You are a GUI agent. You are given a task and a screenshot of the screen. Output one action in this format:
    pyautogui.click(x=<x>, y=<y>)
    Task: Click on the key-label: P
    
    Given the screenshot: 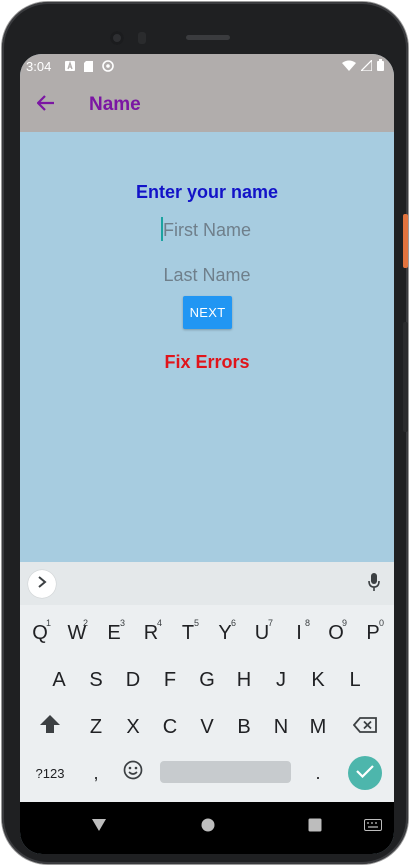 What is the action you would take?
    pyautogui.click(x=373, y=632)
    